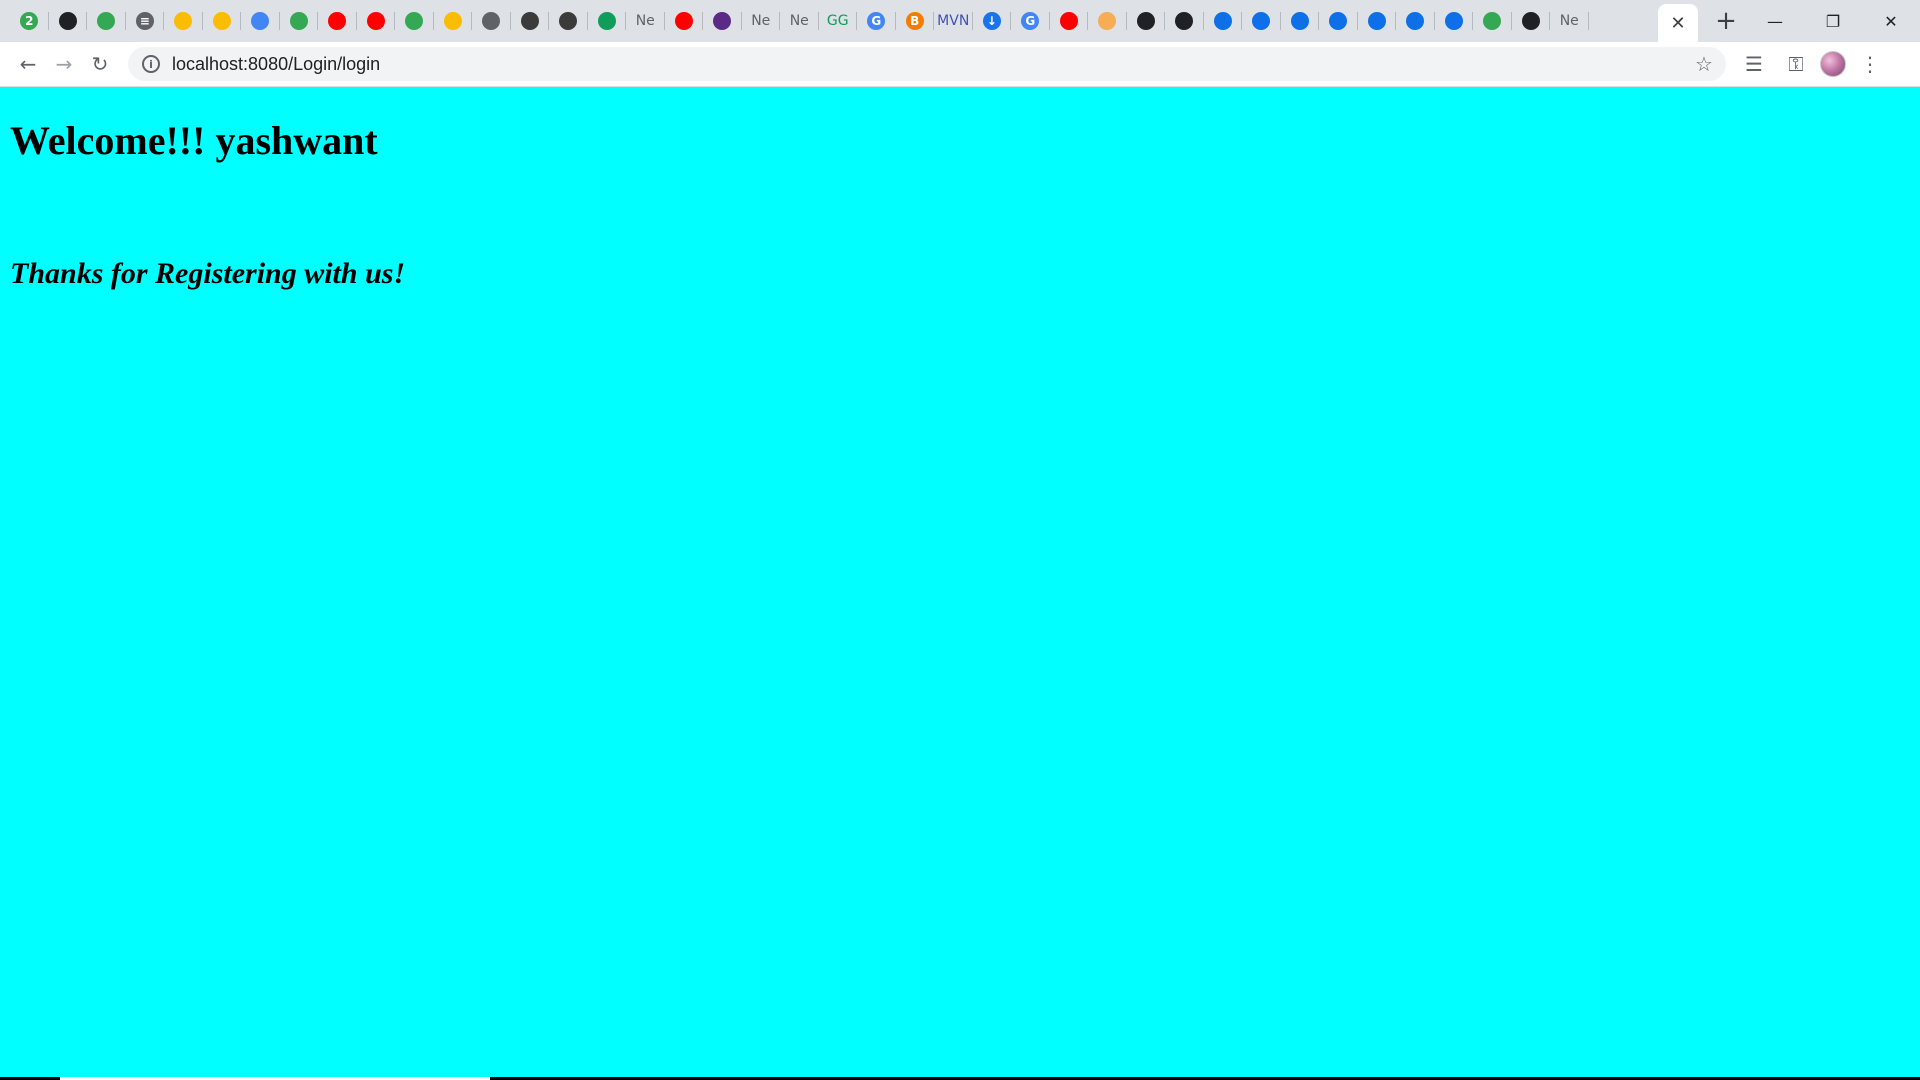 The width and height of the screenshot is (1920, 1080). I want to click on back-button: ←, so click(28, 64).